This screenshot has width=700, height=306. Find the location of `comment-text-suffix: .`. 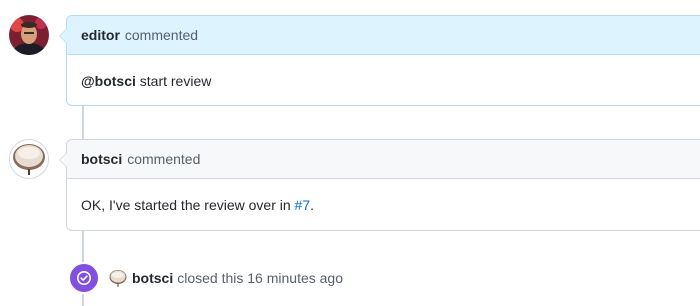

comment-text-suffix: . is located at coordinates (312, 205).